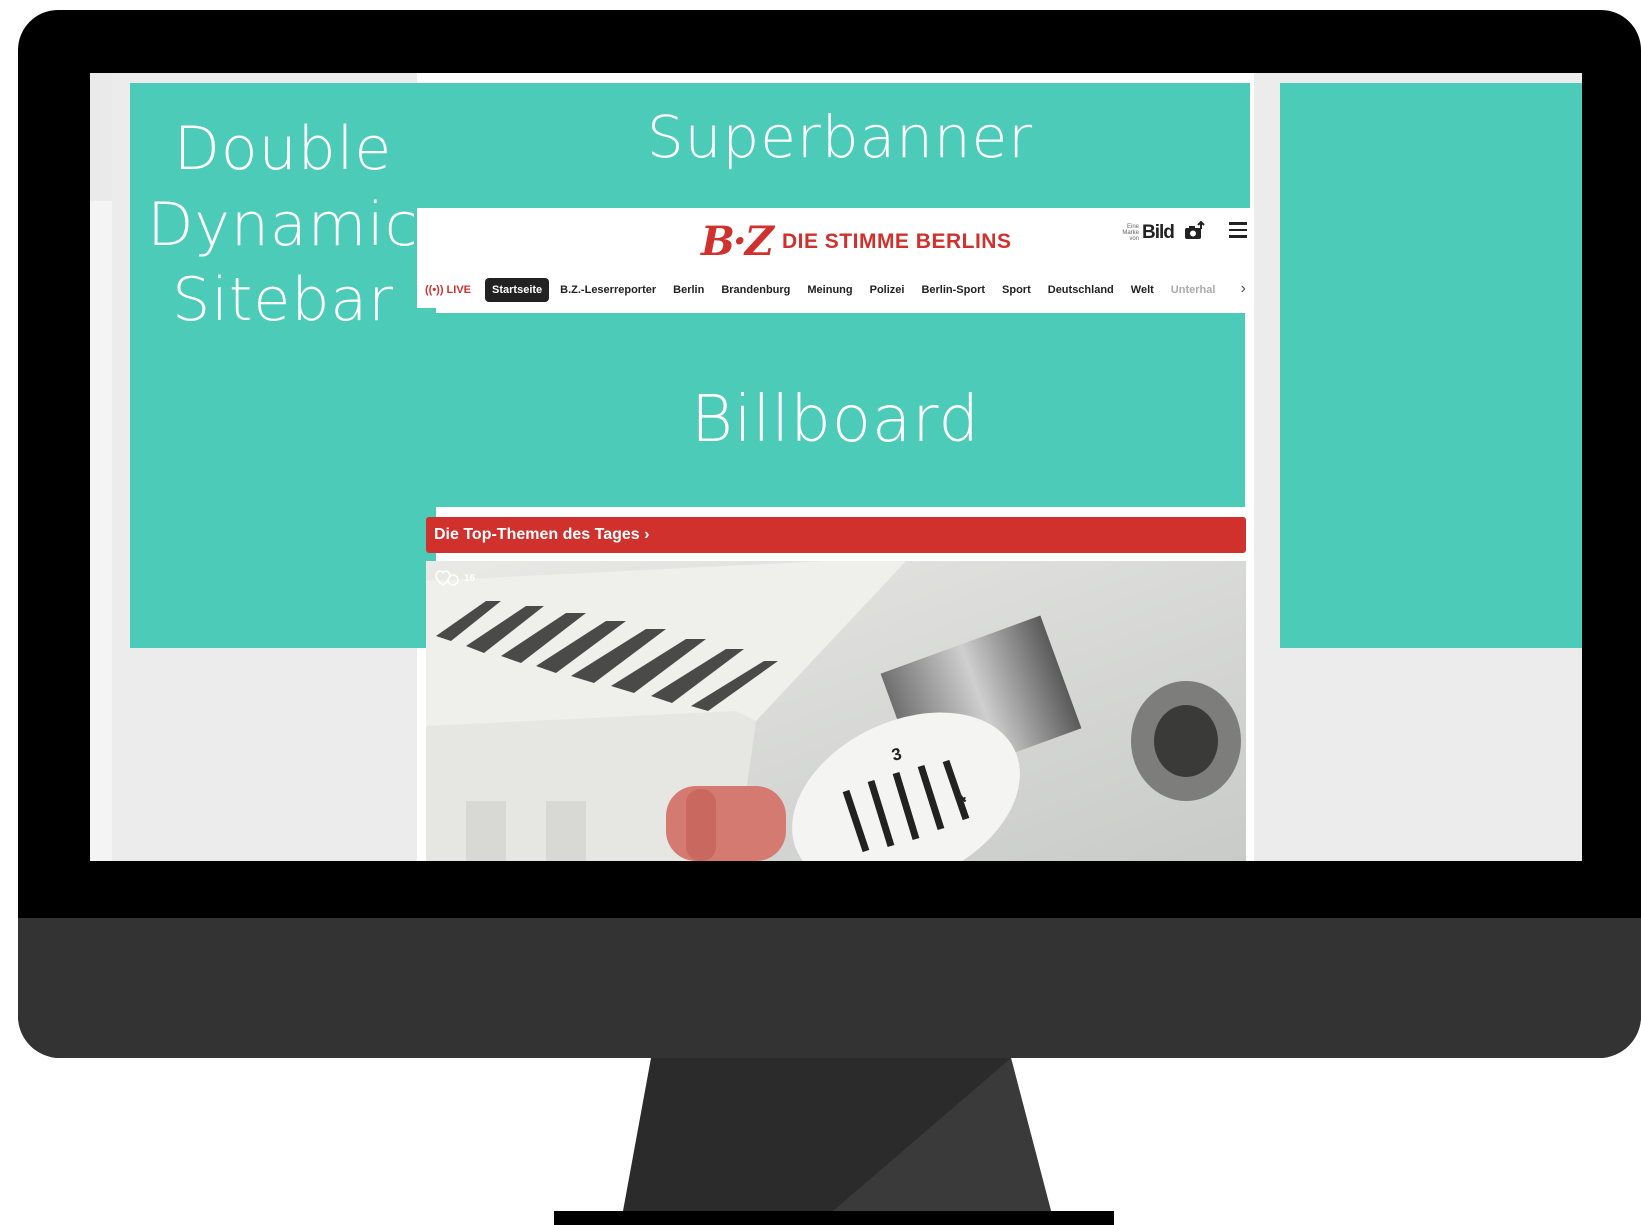 This screenshot has width=1641, height=1225. Describe the element at coordinates (1158, 232) in the screenshot. I see `brand-name: Bild` at that location.